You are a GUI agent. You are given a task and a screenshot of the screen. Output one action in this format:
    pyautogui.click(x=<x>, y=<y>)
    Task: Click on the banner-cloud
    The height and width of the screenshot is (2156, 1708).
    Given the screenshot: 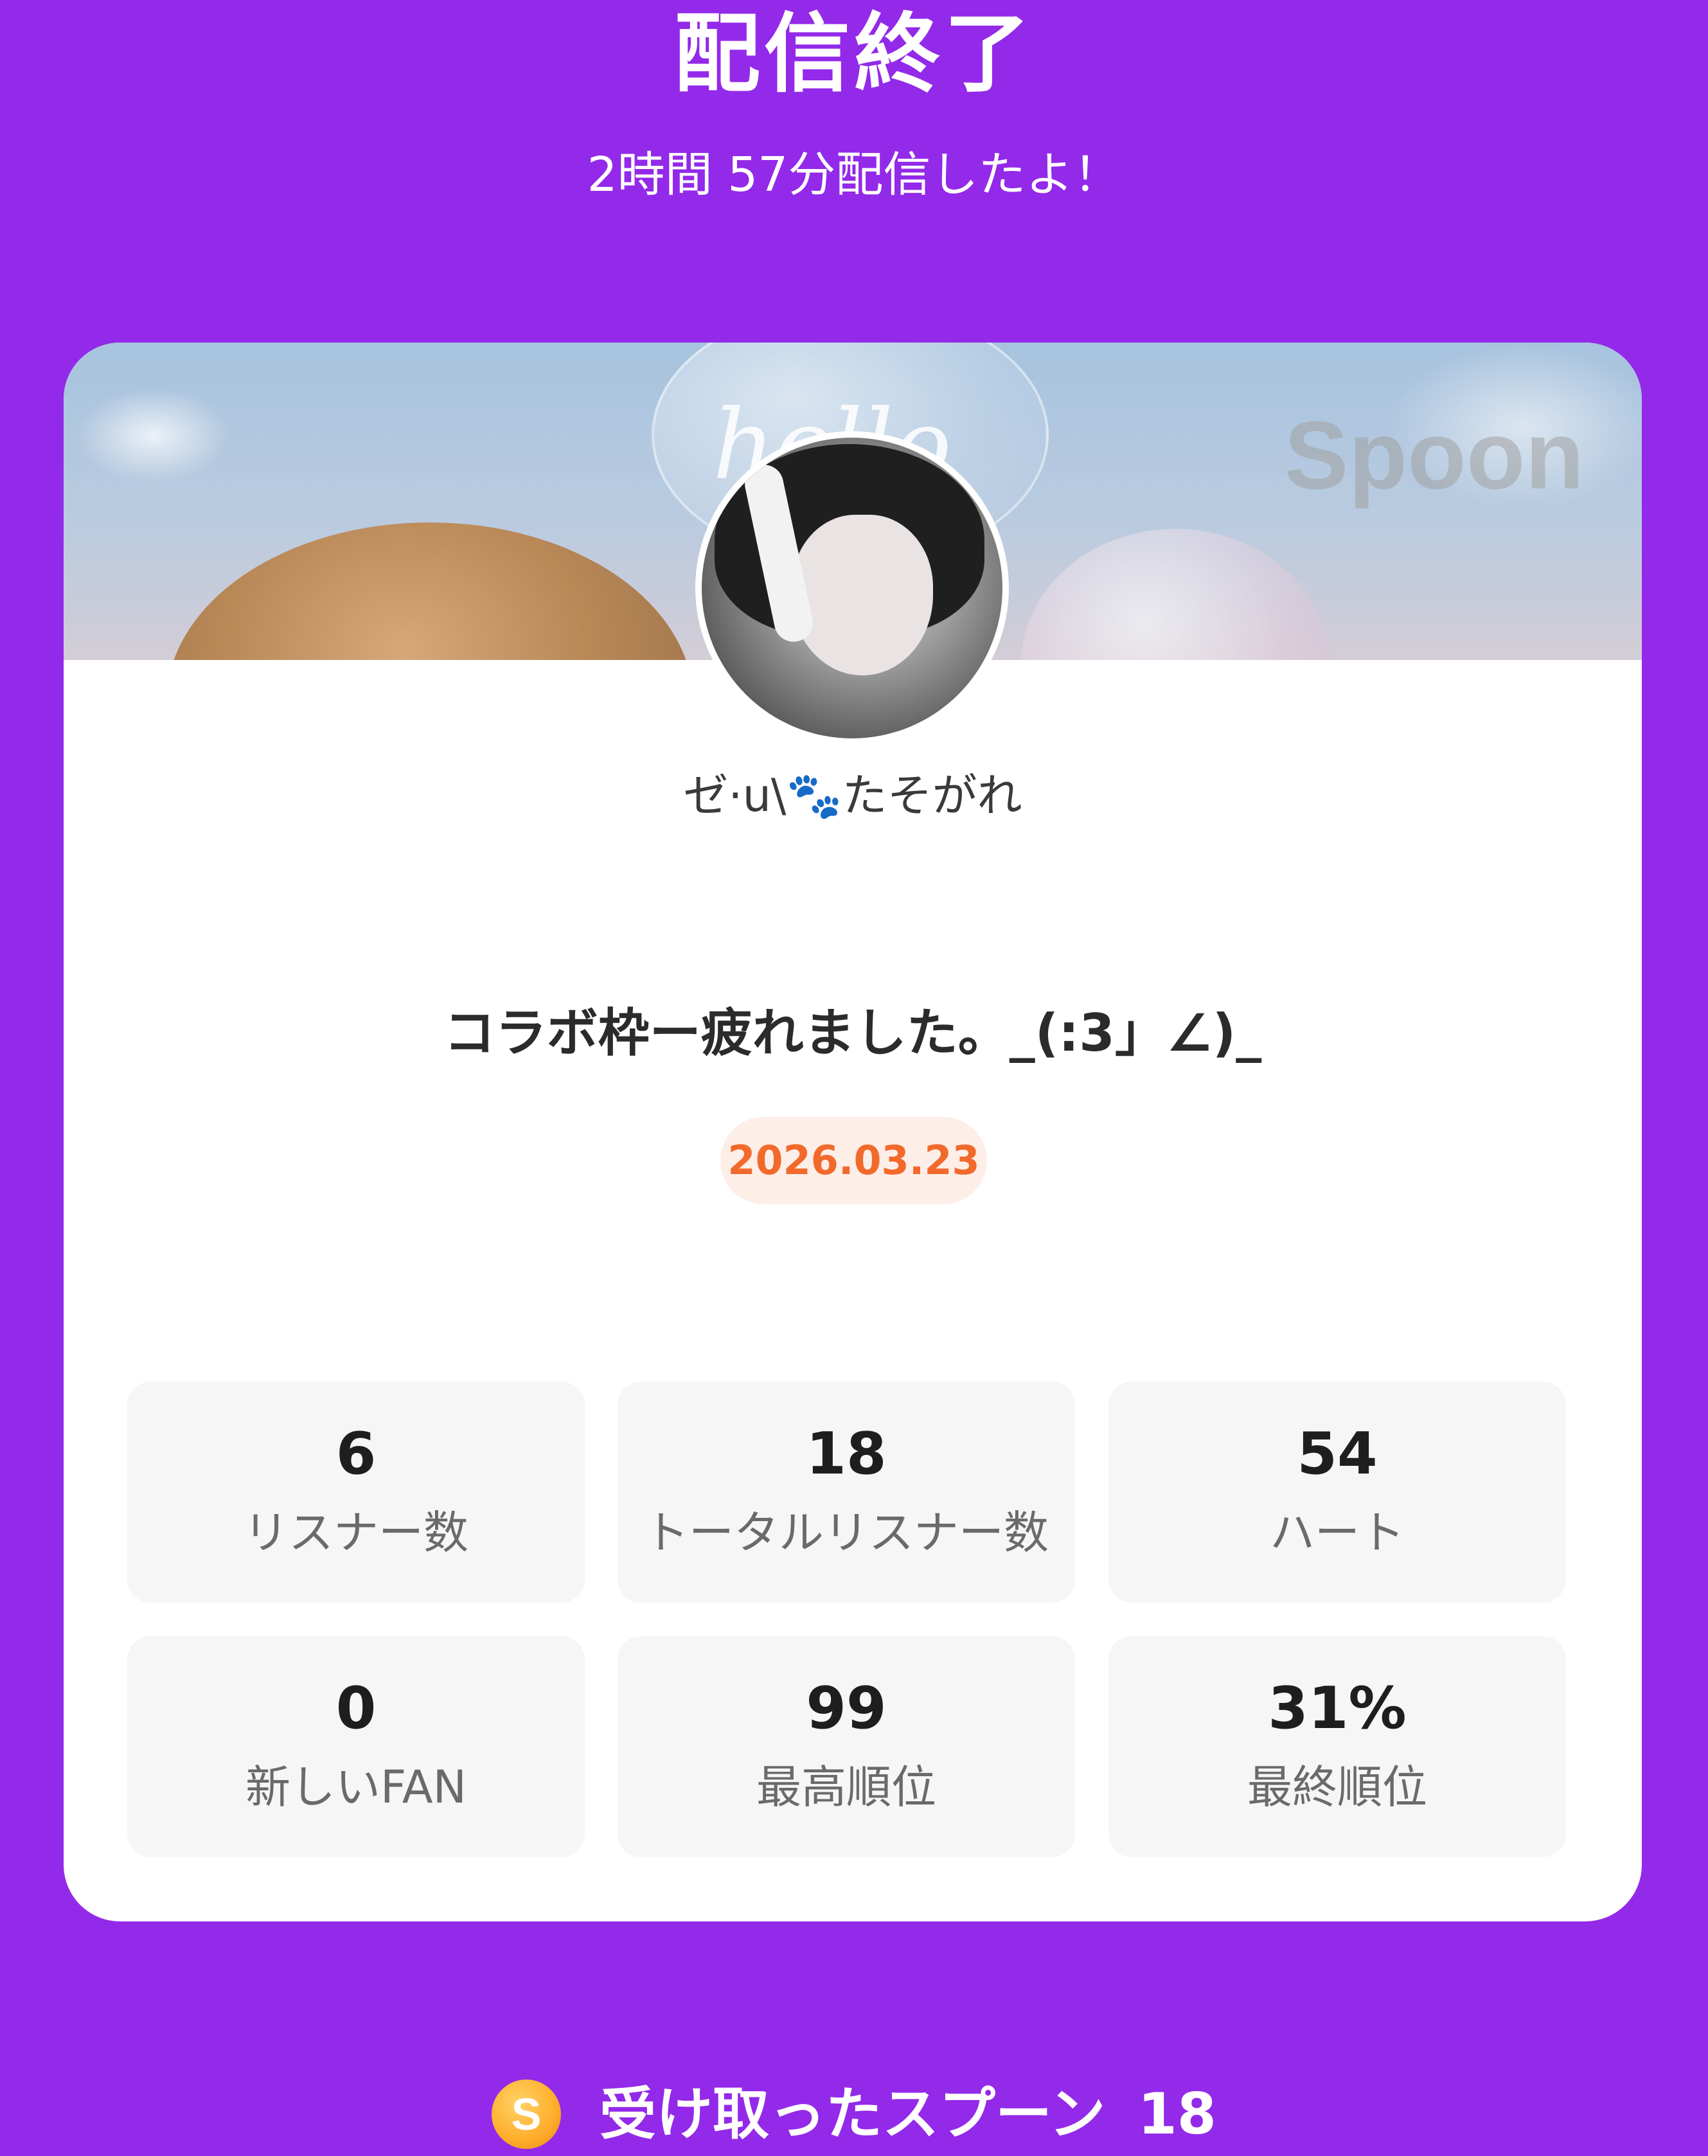 What is the action you would take?
    pyautogui.click(x=153, y=436)
    